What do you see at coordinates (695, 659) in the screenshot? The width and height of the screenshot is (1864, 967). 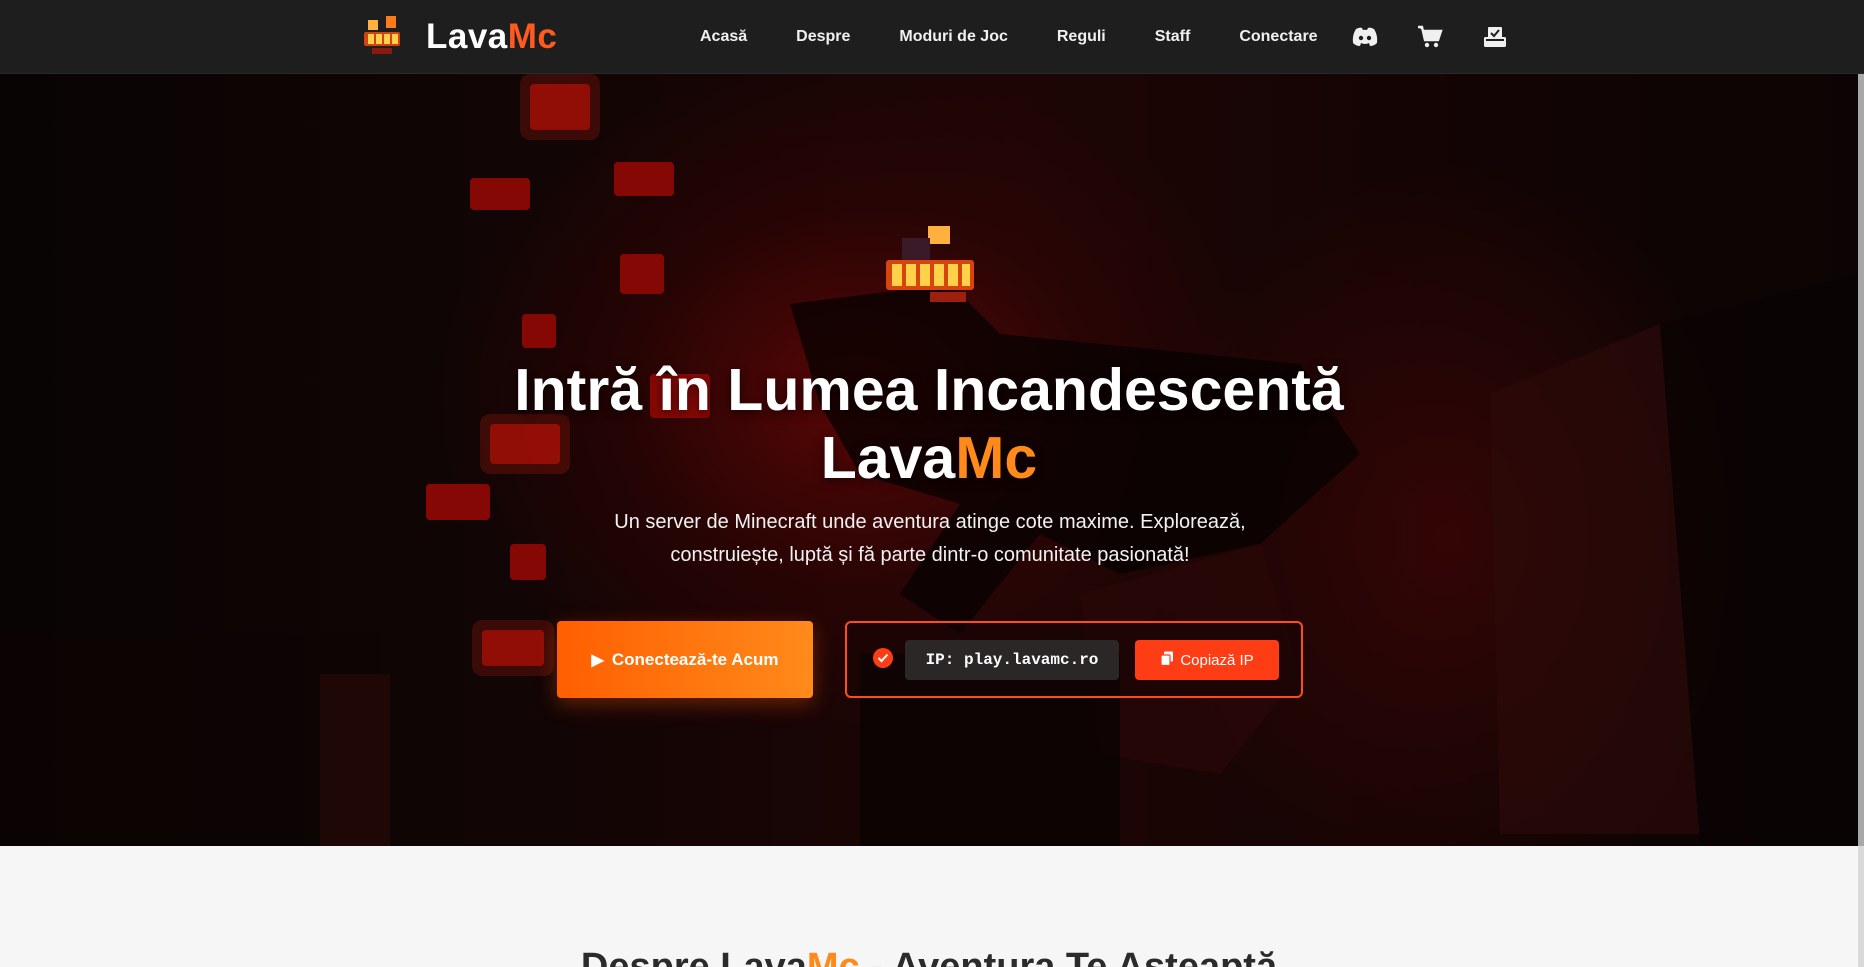 I see `connect-now-label: Conectează-te Acum` at bounding box center [695, 659].